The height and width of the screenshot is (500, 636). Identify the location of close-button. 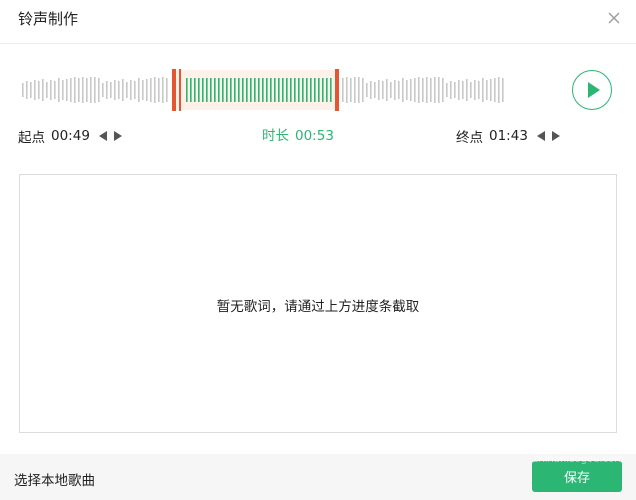
(614, 18).